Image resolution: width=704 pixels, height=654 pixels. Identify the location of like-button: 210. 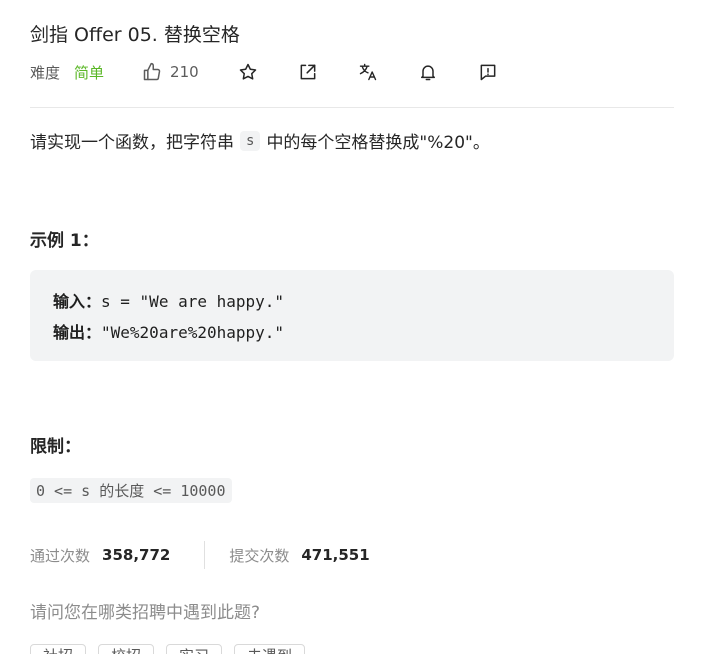
(170, 72).